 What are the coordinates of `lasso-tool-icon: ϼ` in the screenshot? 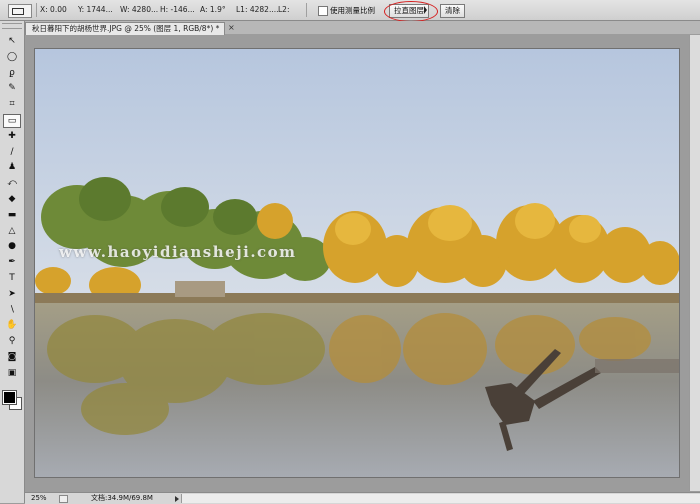 It's located at (12, 73).